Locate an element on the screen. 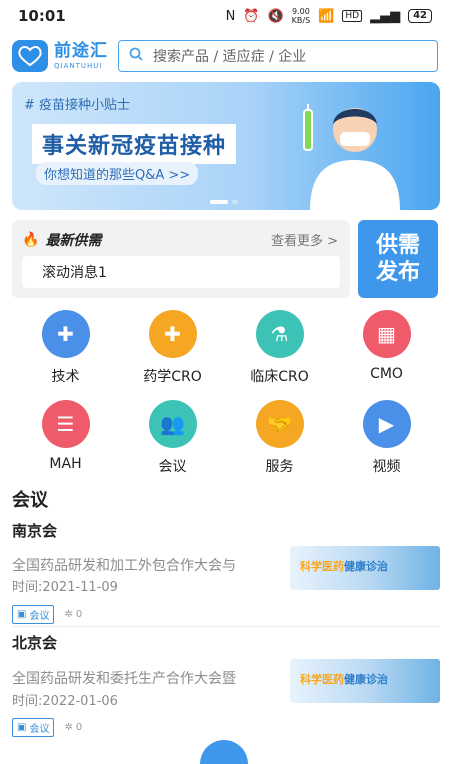 The image size is (450, 764). meeting-time: 时间:2021-11-09 is located at coordinates (65, 585).